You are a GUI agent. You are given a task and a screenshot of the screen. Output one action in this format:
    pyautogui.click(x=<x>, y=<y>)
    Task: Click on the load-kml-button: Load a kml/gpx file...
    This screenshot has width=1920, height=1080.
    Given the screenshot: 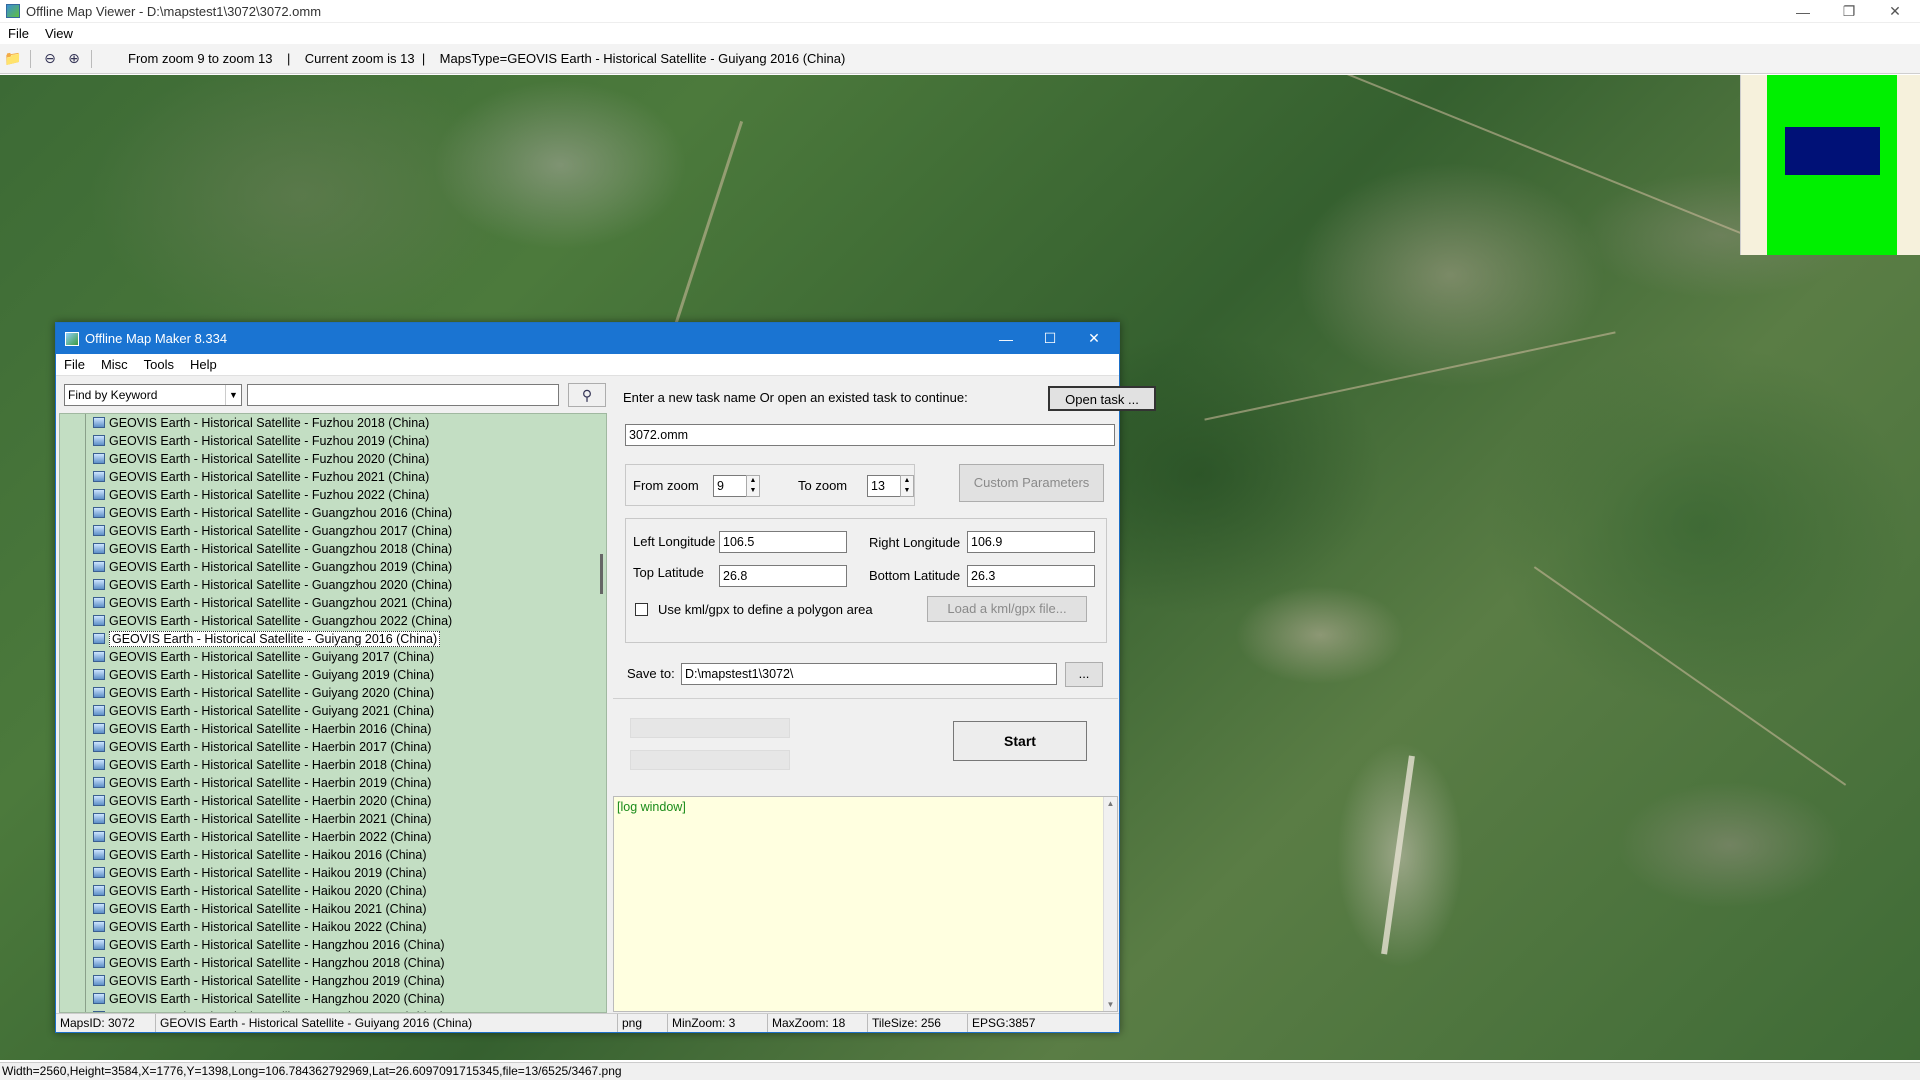 What is the action you would take?
    pyautogui.click(x=1007, y=609)
    